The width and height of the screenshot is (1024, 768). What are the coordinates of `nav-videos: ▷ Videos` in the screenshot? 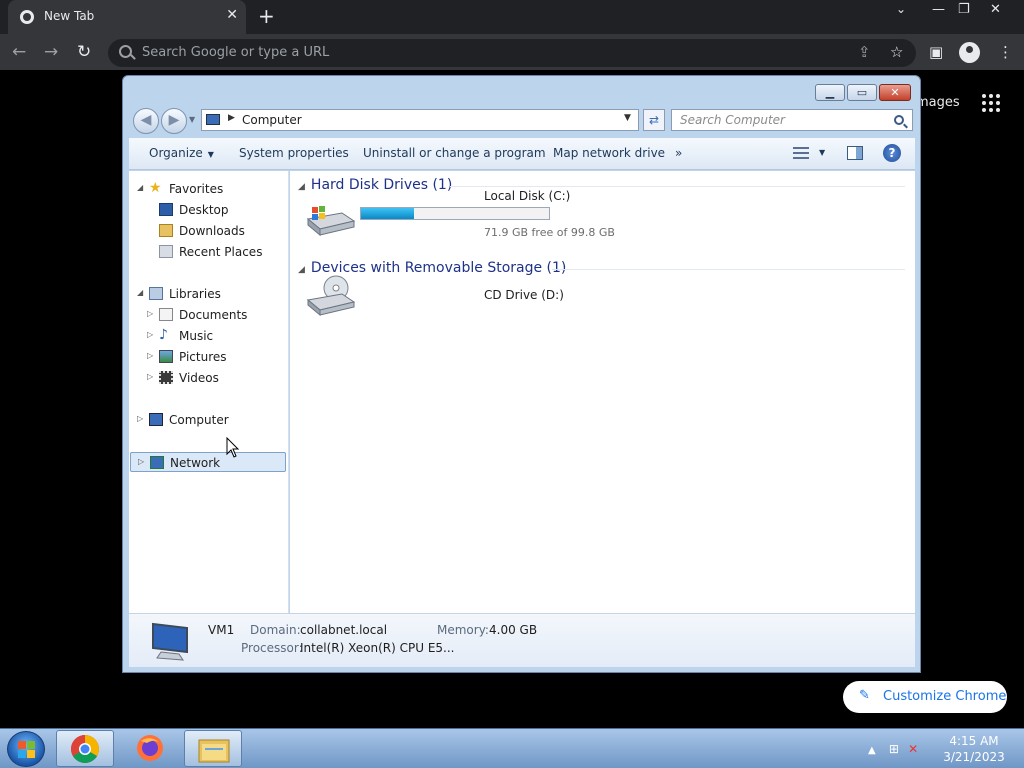 It's located at (208, 378).